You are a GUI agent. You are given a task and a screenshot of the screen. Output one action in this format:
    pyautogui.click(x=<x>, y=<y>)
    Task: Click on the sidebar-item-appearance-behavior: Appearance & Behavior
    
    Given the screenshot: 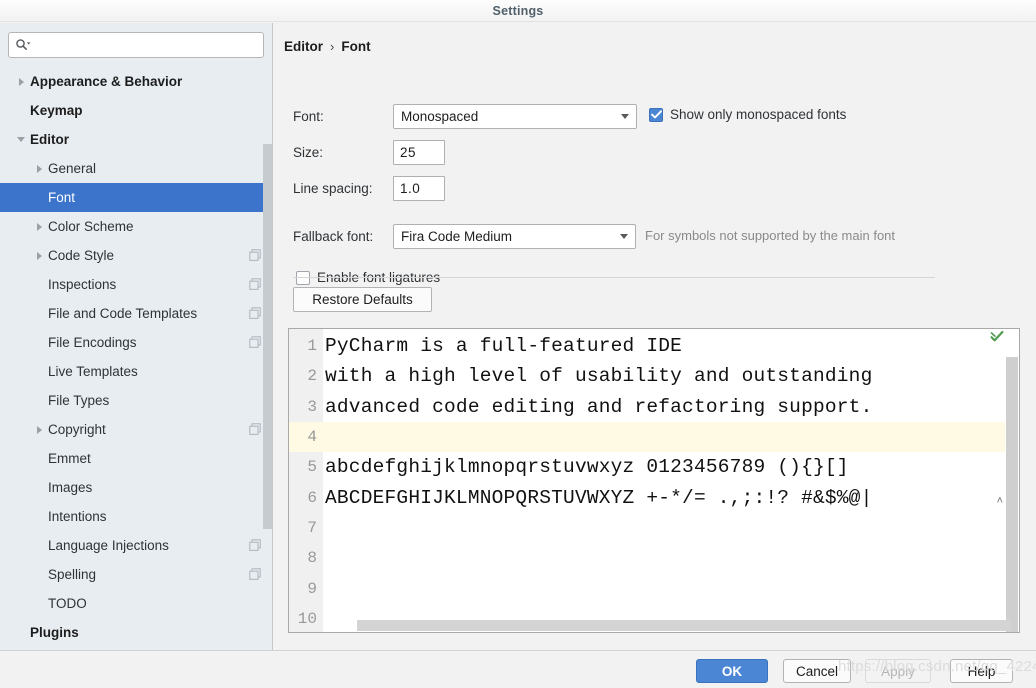 What is the action you would take?
    pyautogui.click(x=136, y=81)
    